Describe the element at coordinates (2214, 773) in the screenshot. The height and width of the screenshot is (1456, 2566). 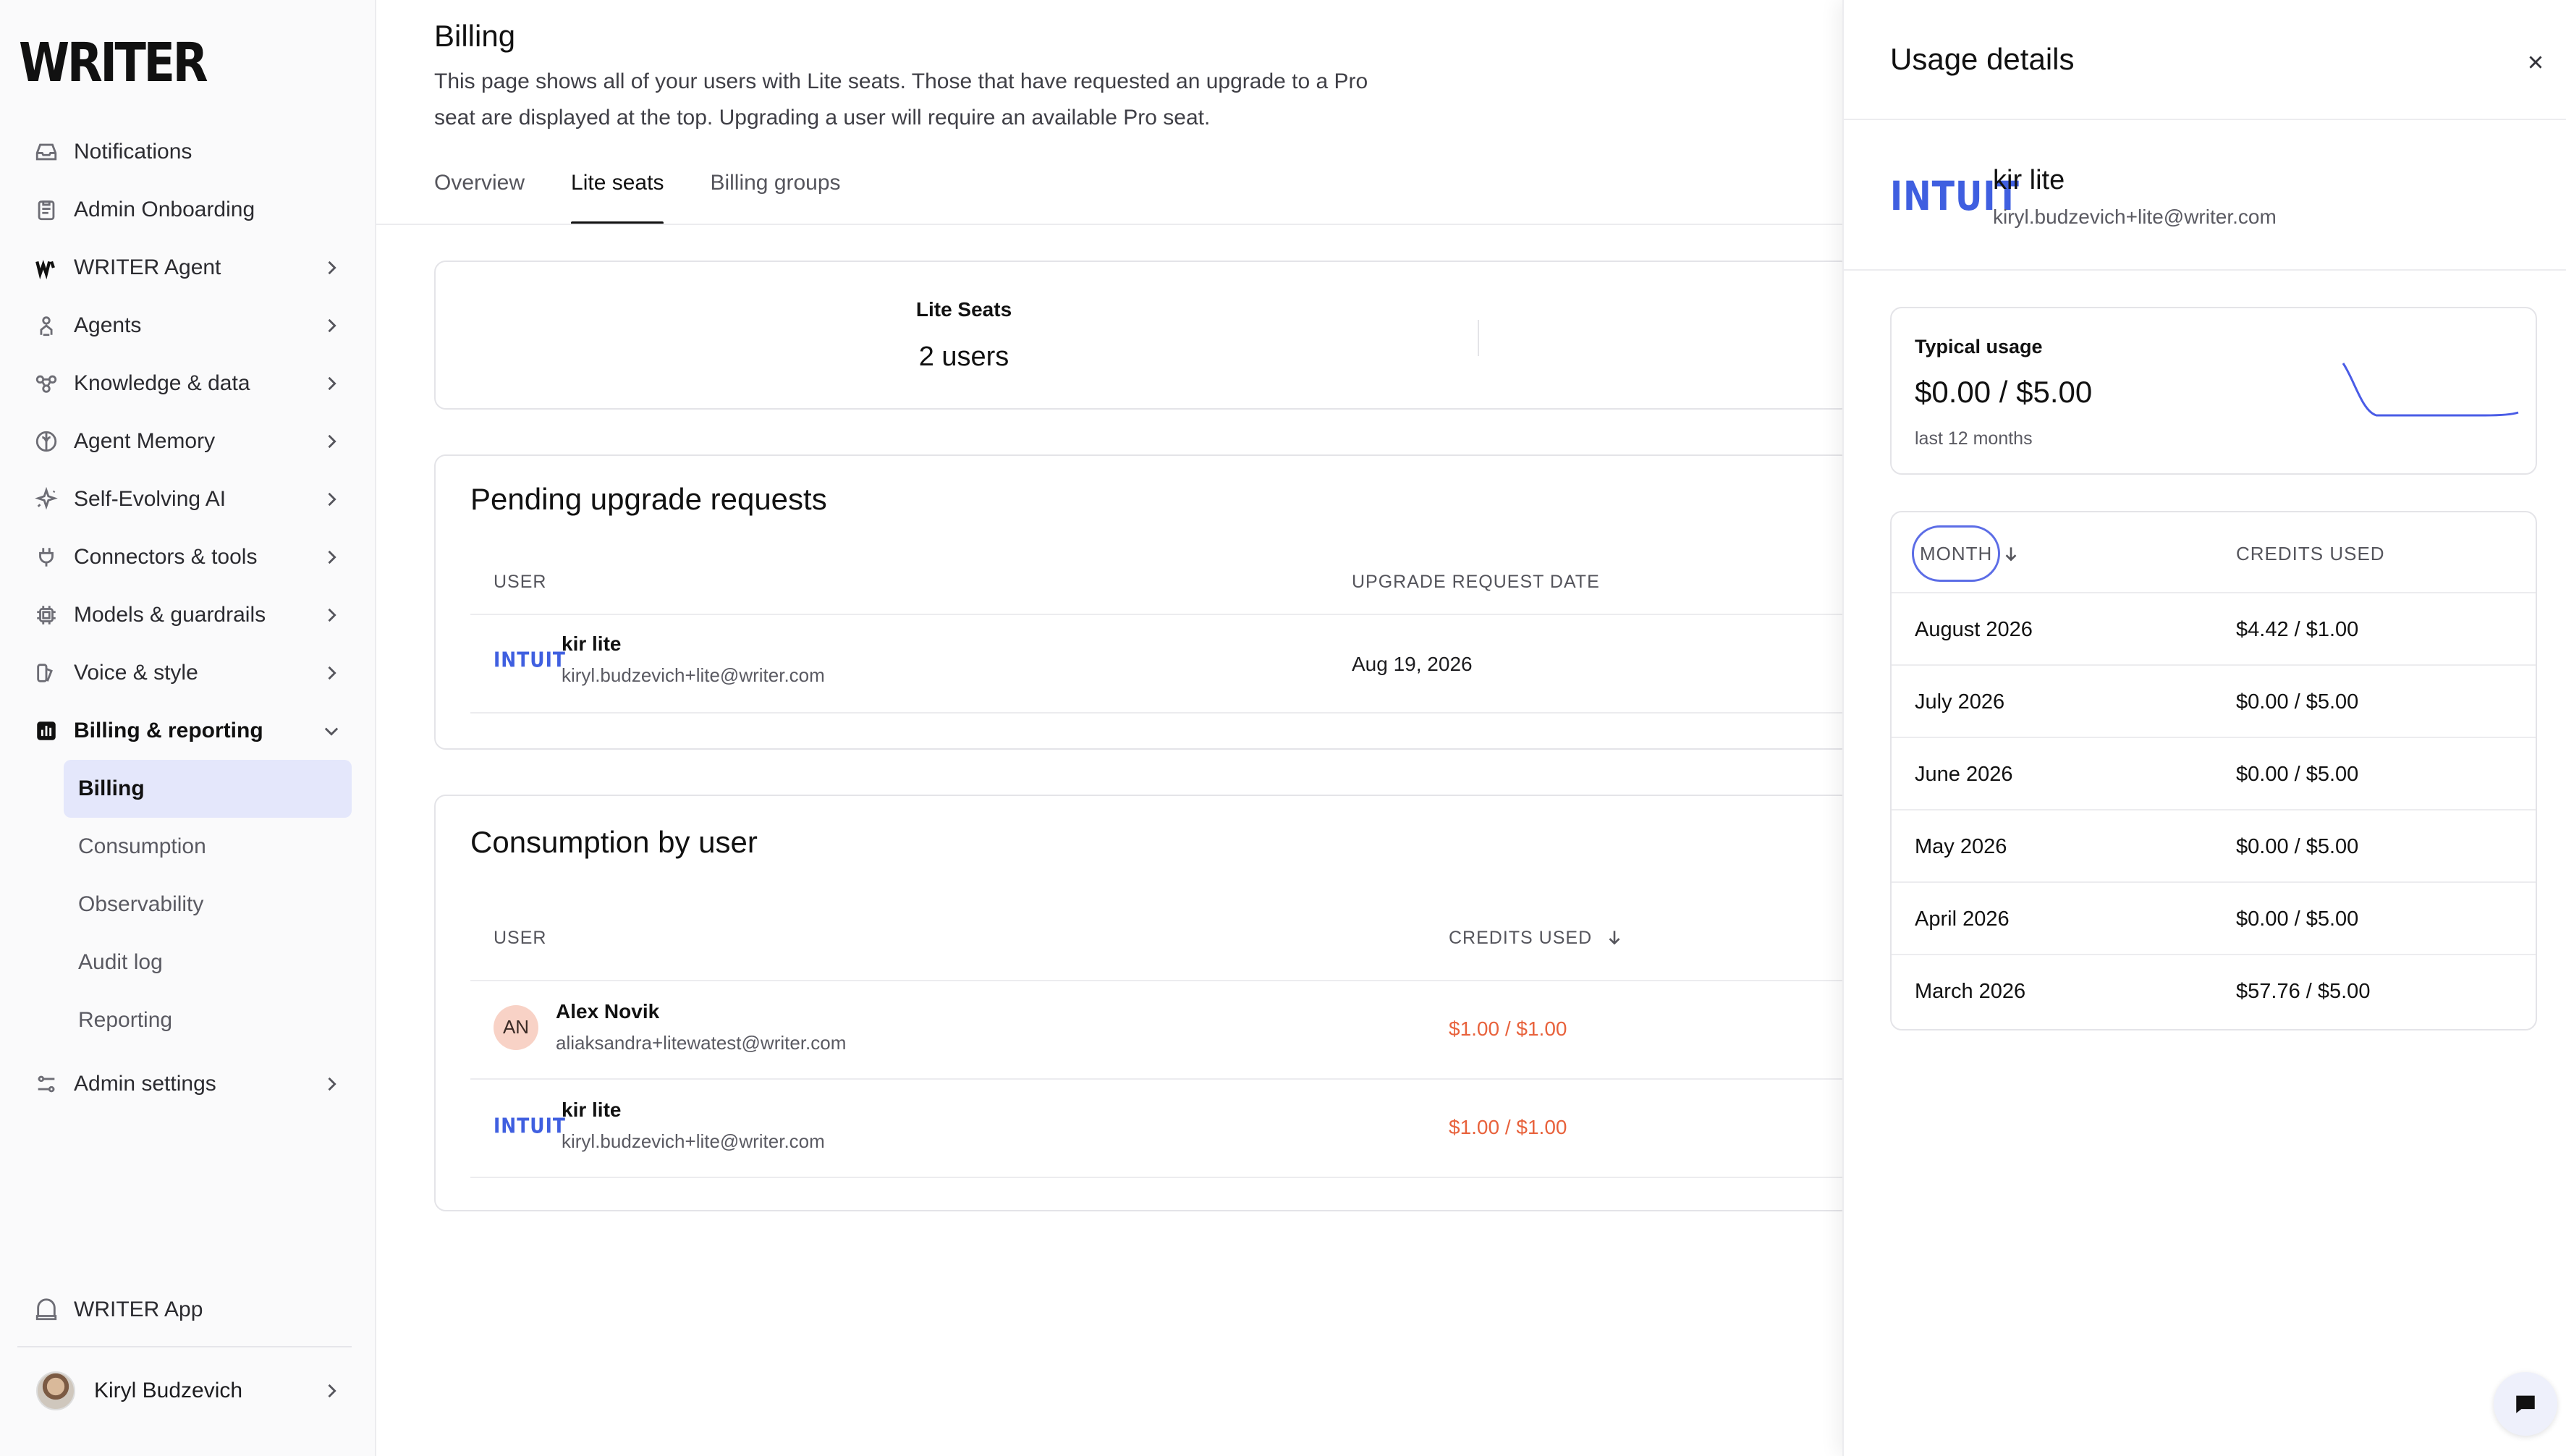
I see `table-row: June 2026 $0.00 / $5.00` at that location.